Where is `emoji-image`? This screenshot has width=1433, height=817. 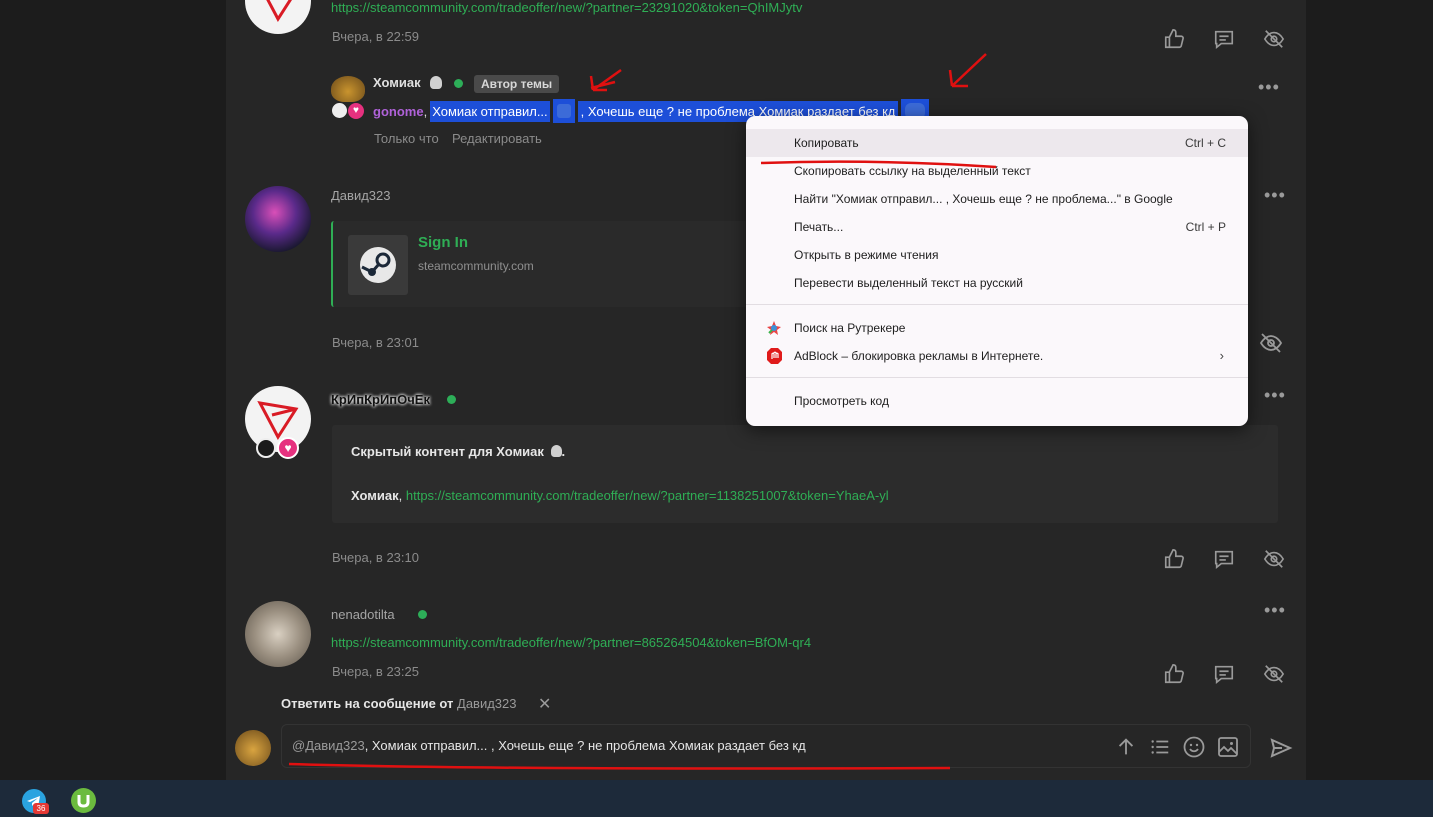
emoji-image is located at coordinates (563, 111).